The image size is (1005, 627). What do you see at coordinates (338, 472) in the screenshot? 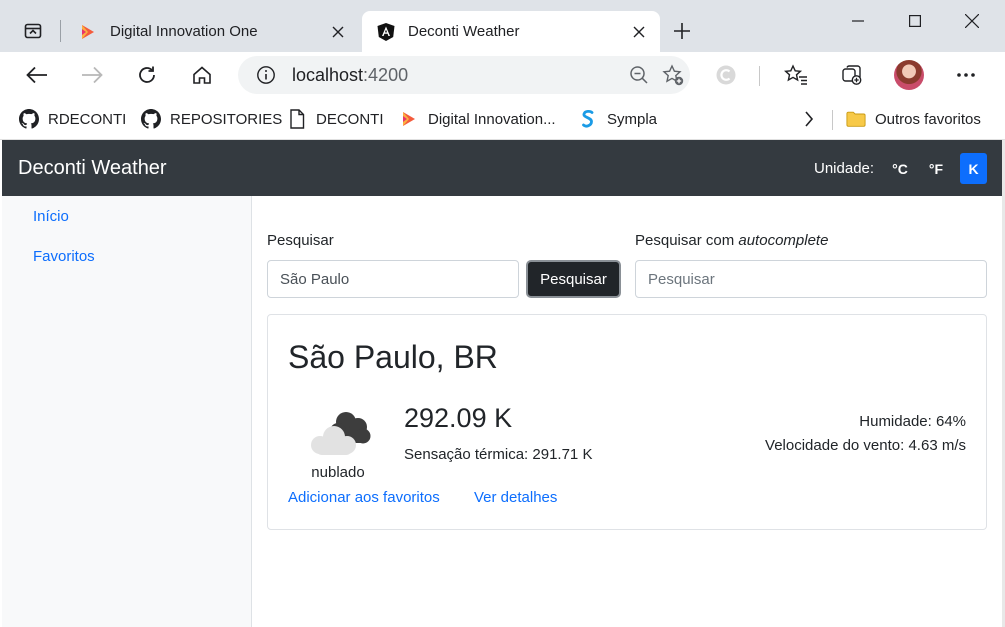
I see `weather-condition: nublado` at bounding box center [338, 472].